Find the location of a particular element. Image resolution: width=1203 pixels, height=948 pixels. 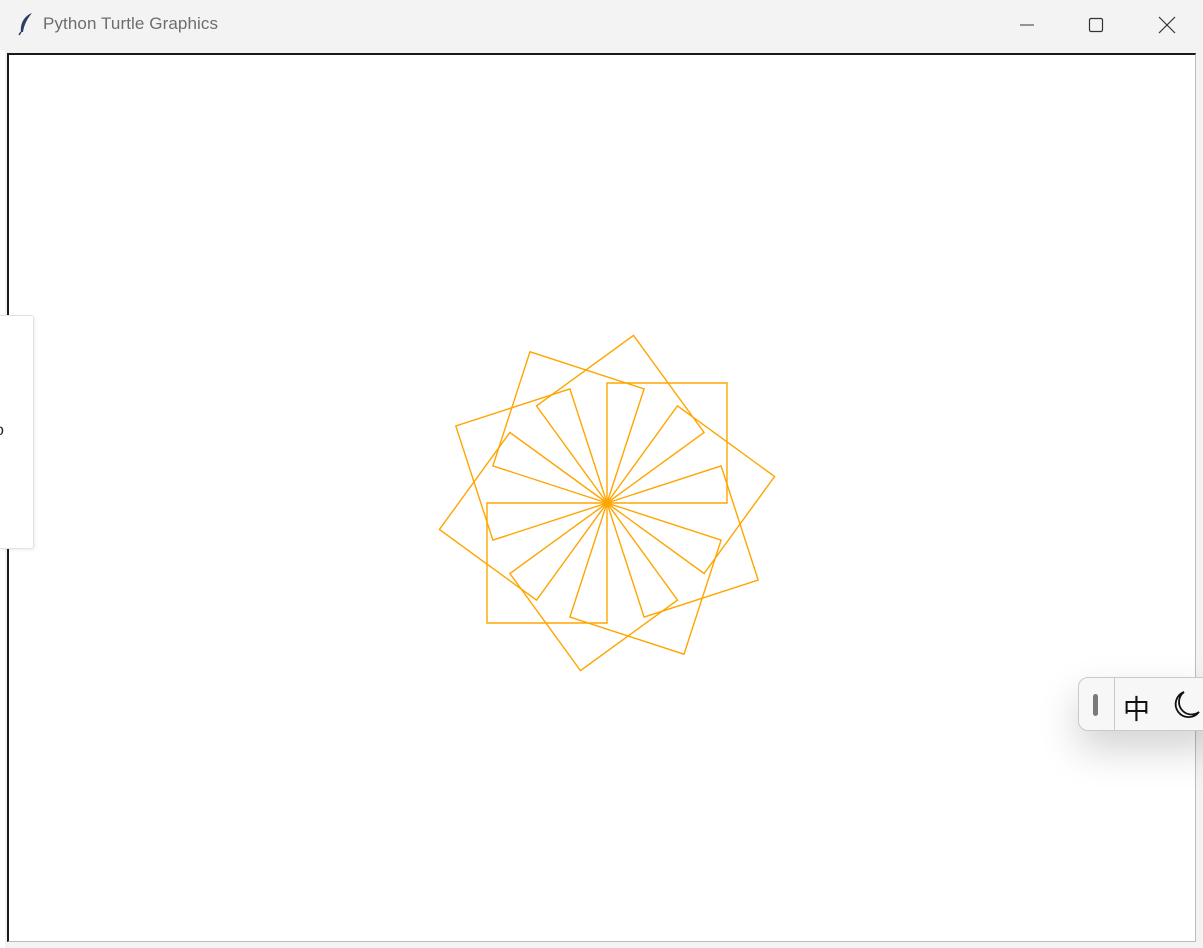

crescent-moon-icon is located at coordinates (1186, 705).